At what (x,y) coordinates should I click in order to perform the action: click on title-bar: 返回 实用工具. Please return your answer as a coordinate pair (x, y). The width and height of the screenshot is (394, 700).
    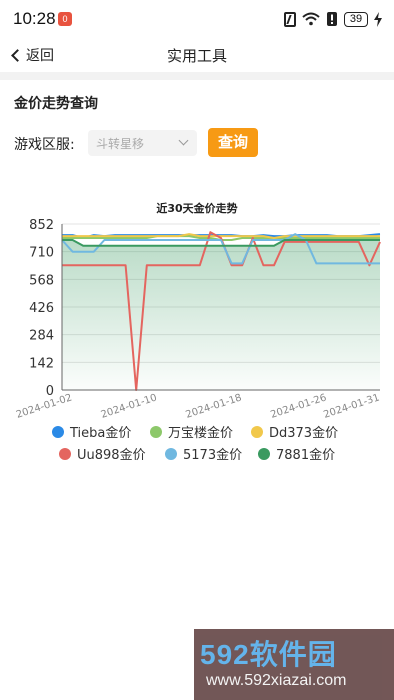
    Looking at the image, I should click on (197, 55).